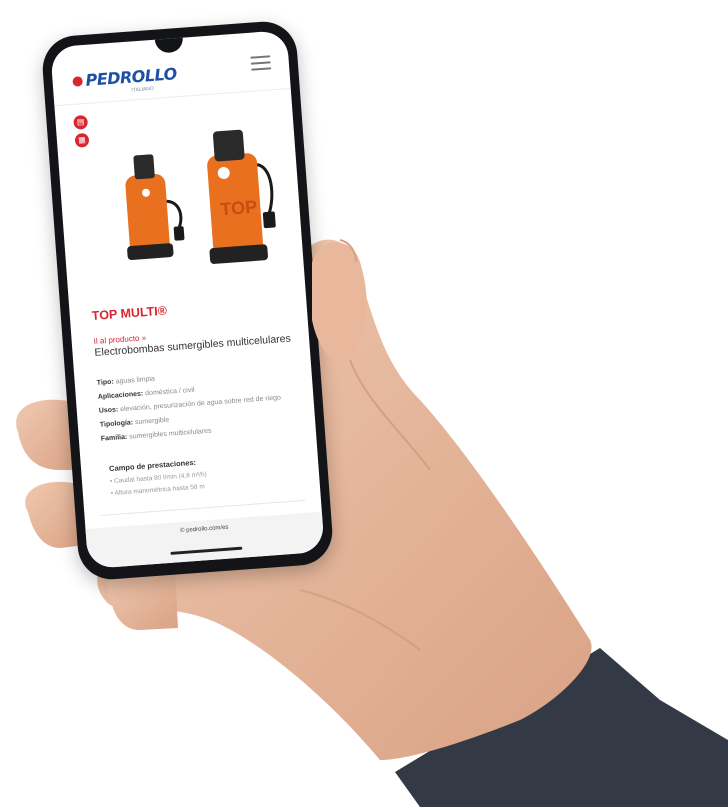 This screenshot has height=807, width=728. I want to click on thumb-shape, so click(339, 302).